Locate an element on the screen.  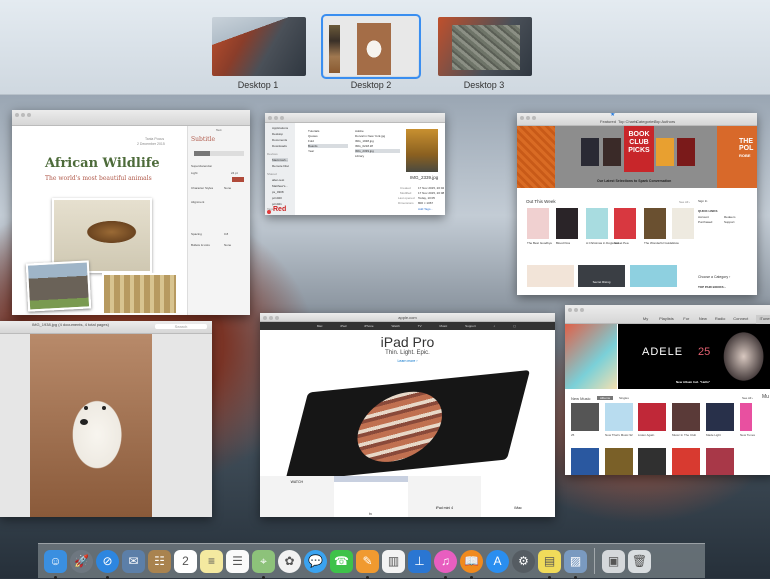
sign-in-link: Sign In is located at coordinates (702, 201).